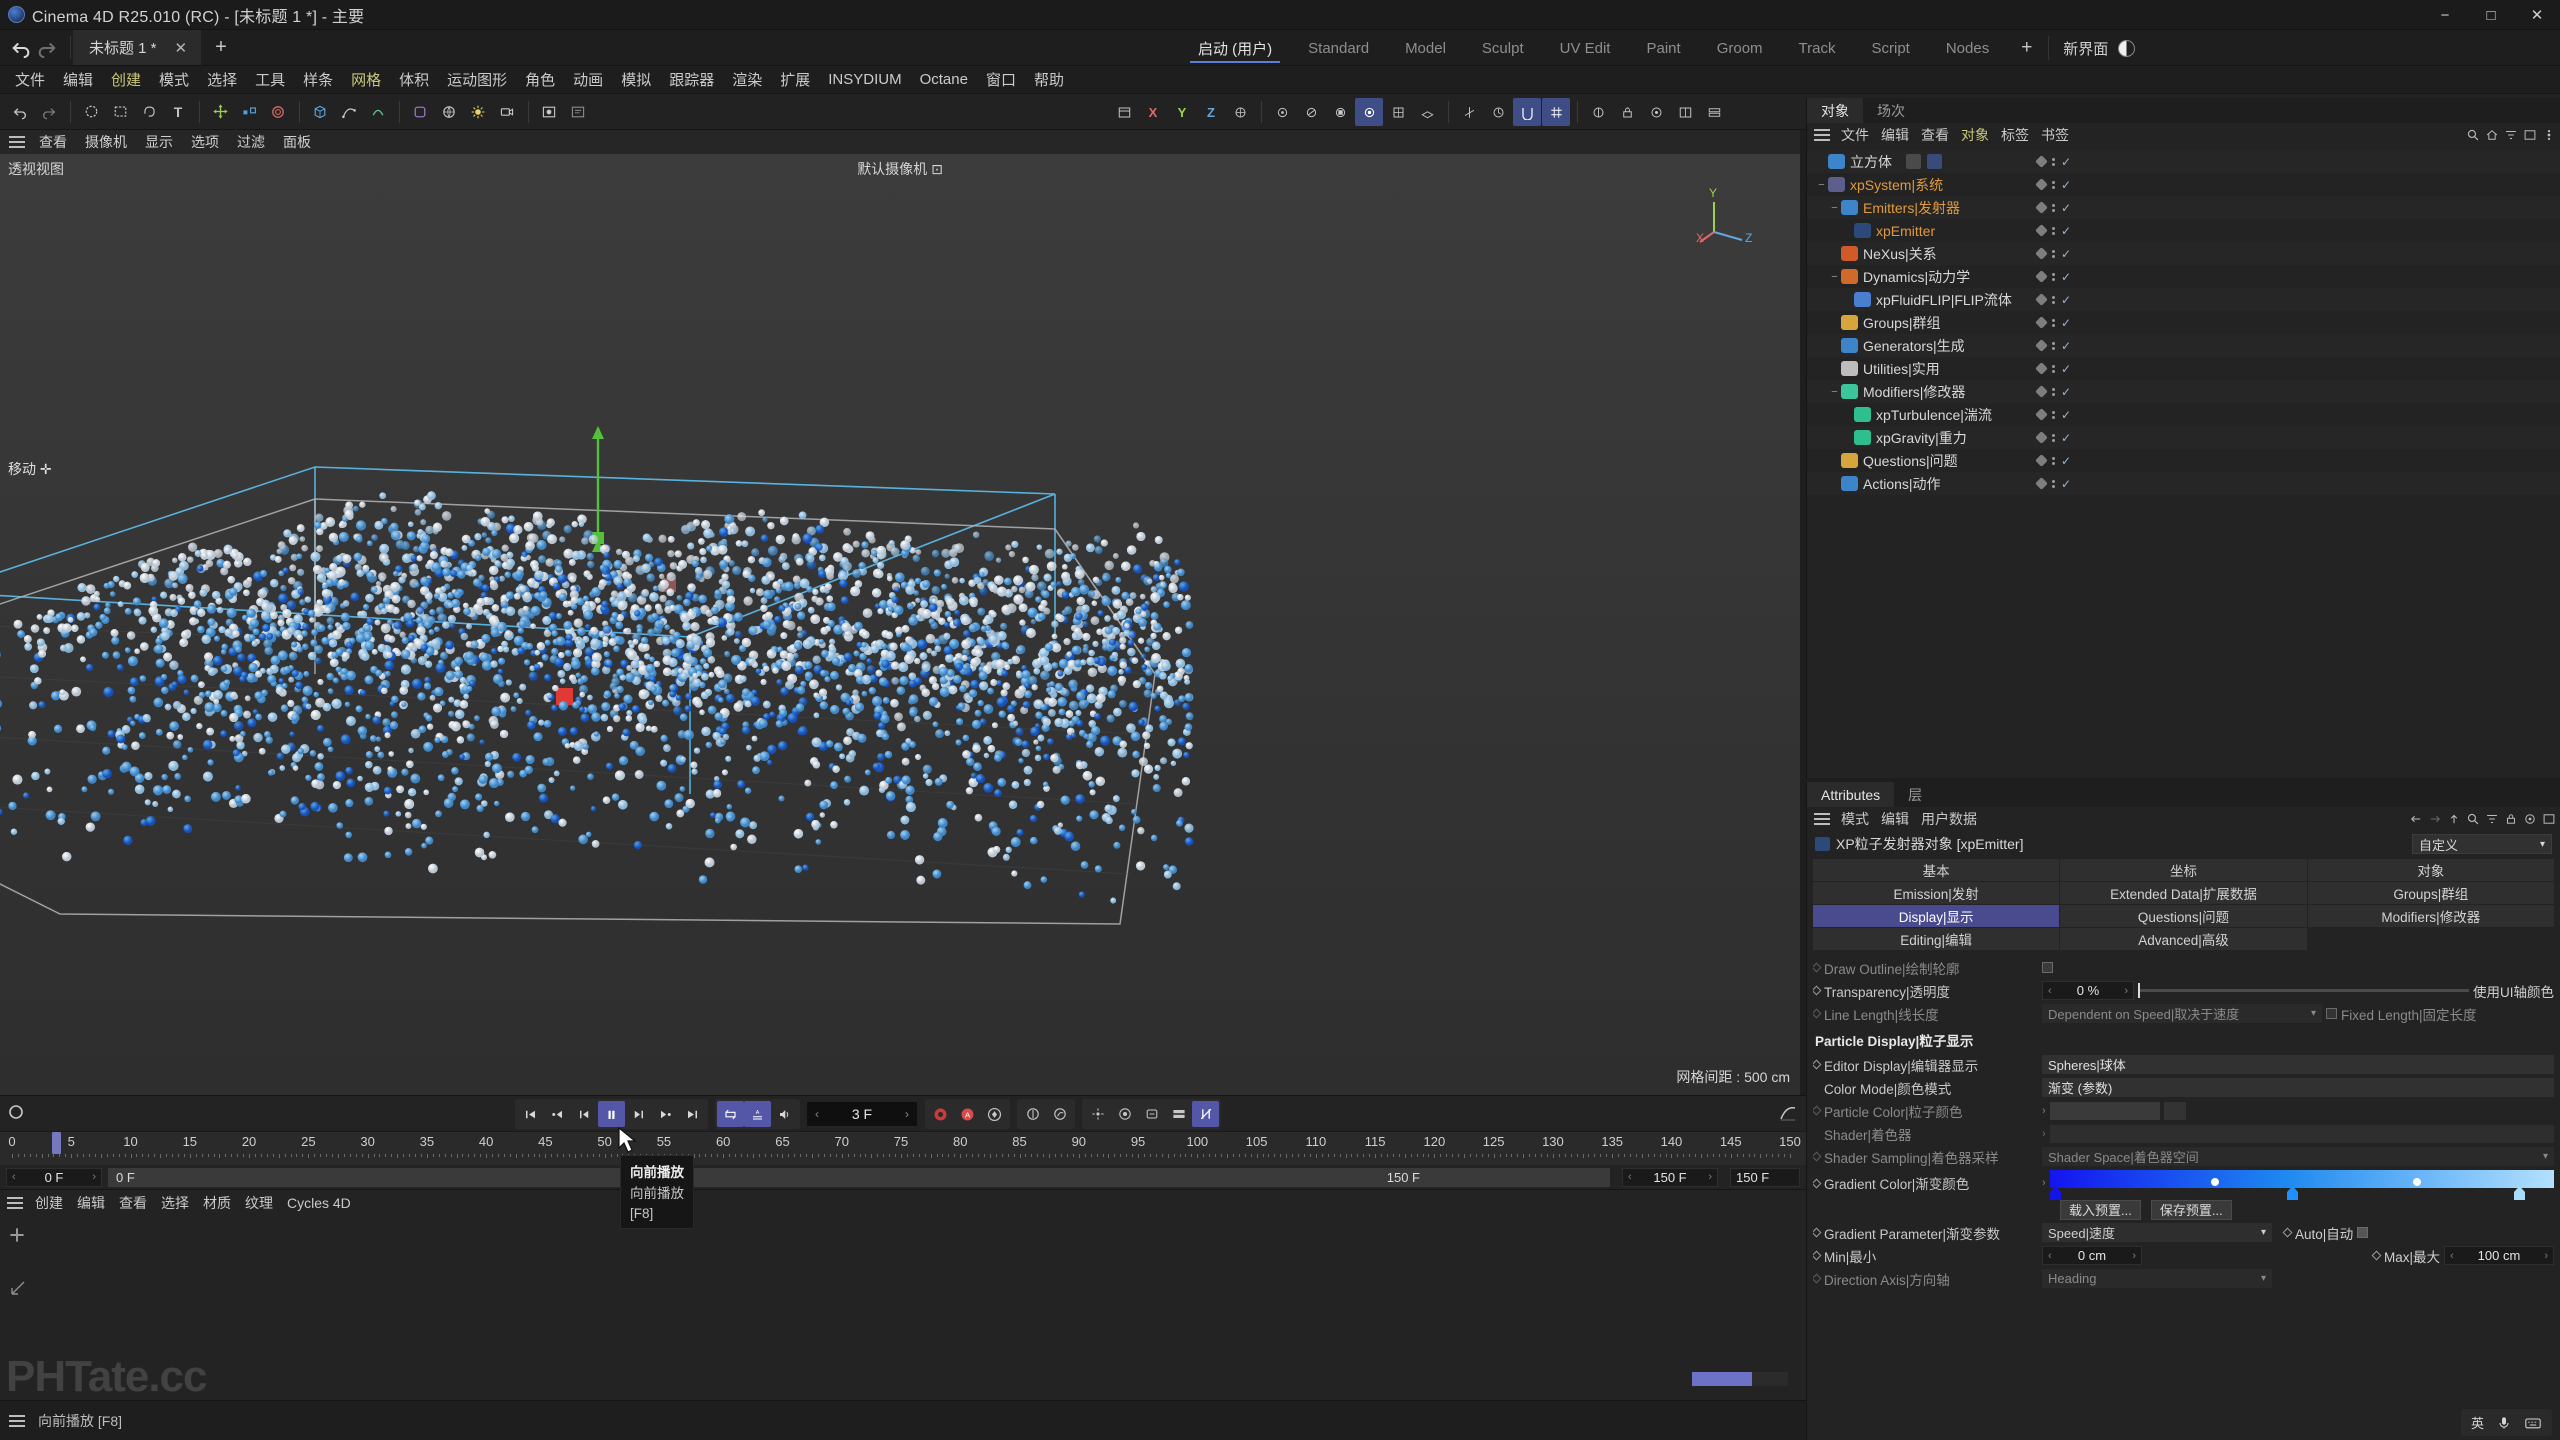 The height and width of the screenshot is (1440, 2560). I want to click on object-tree-row: − xpSystem|系统 ✓, so click(2183, 184).